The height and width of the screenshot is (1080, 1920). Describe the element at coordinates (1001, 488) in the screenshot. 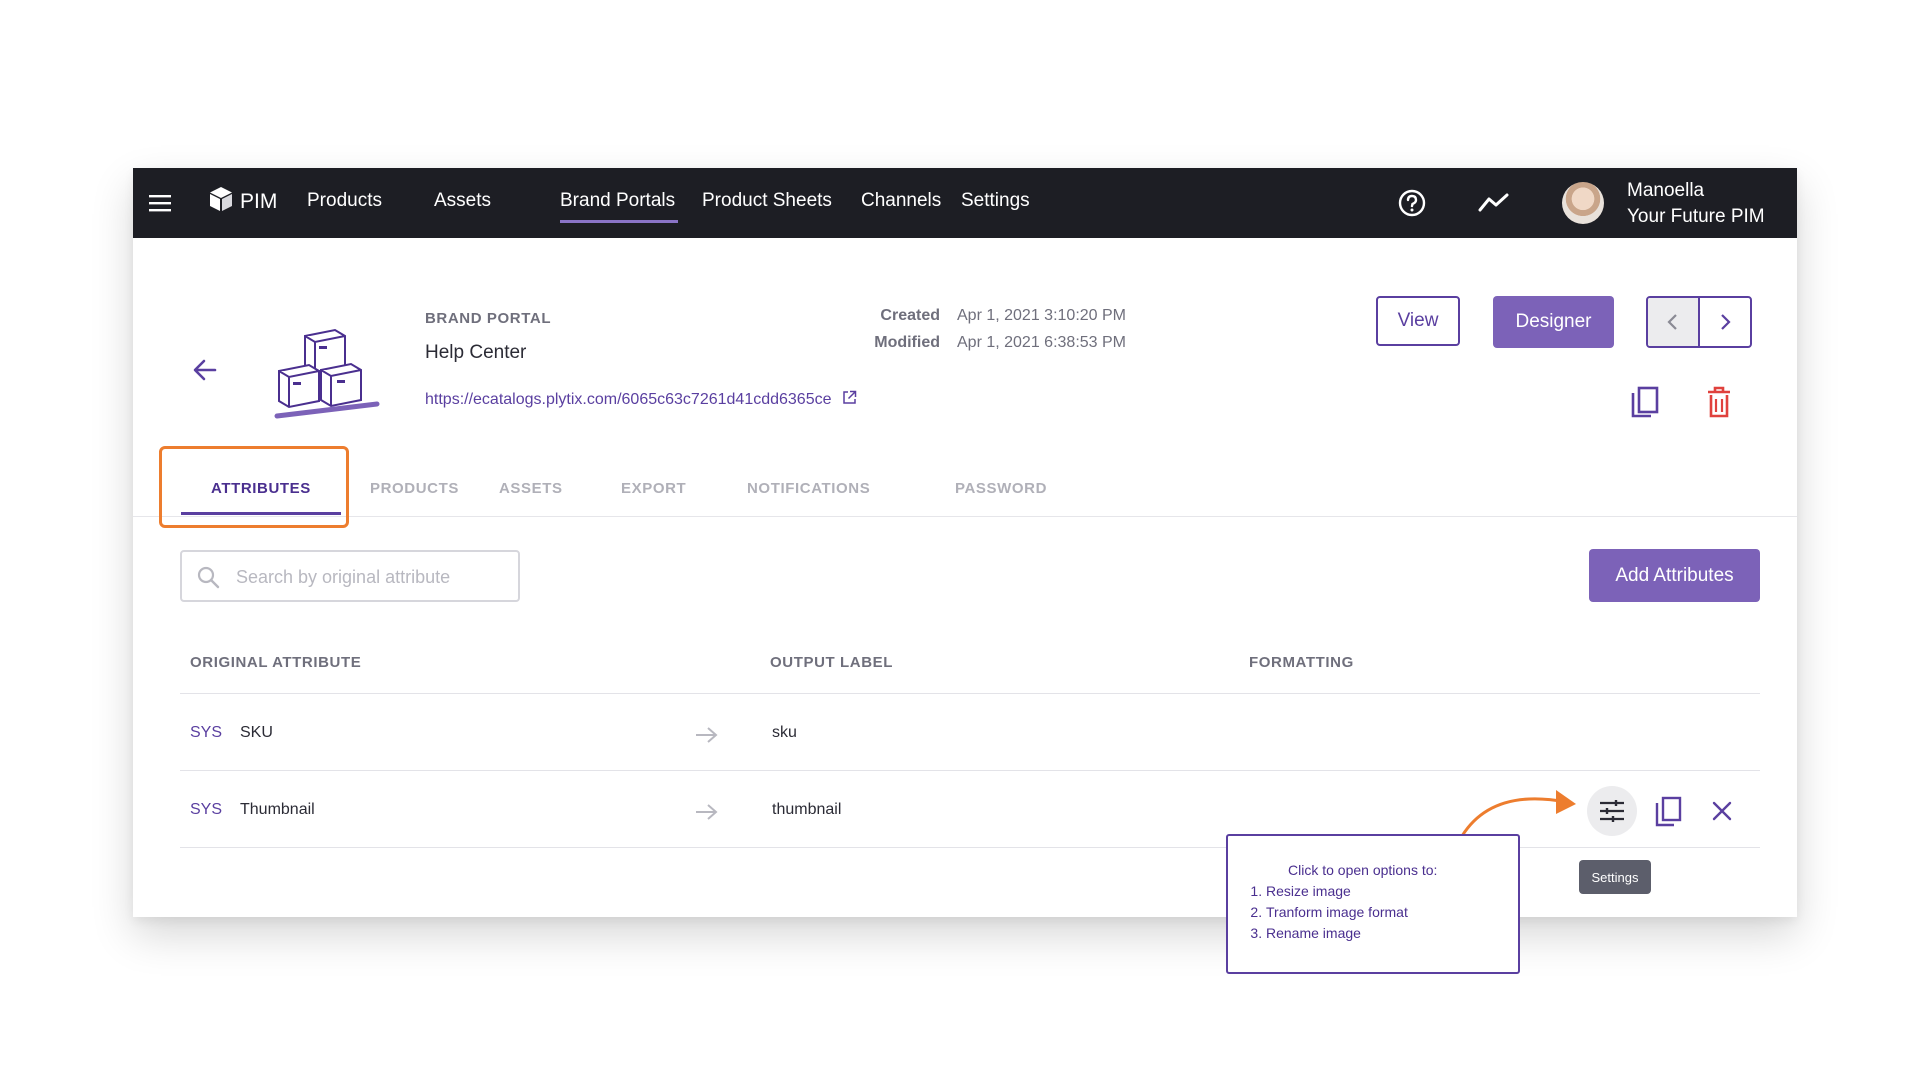

I see `tab-password: PASSWORD` at that location.